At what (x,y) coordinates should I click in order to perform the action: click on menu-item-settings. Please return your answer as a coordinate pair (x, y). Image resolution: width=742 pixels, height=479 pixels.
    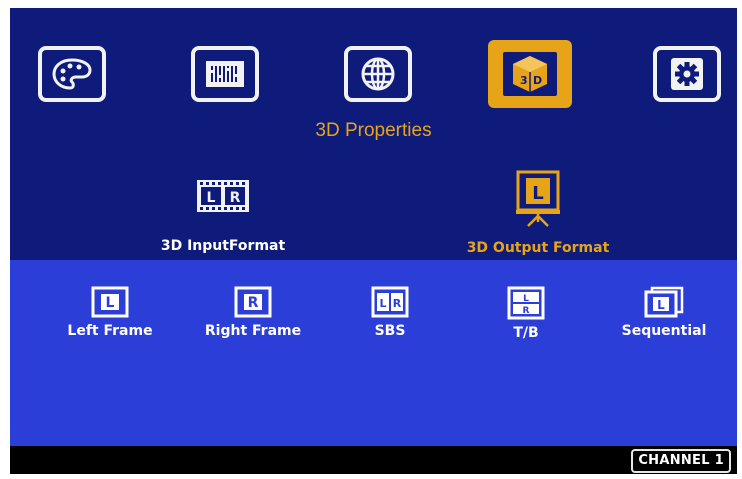
    Looking at the image, I should click on (687, 74).